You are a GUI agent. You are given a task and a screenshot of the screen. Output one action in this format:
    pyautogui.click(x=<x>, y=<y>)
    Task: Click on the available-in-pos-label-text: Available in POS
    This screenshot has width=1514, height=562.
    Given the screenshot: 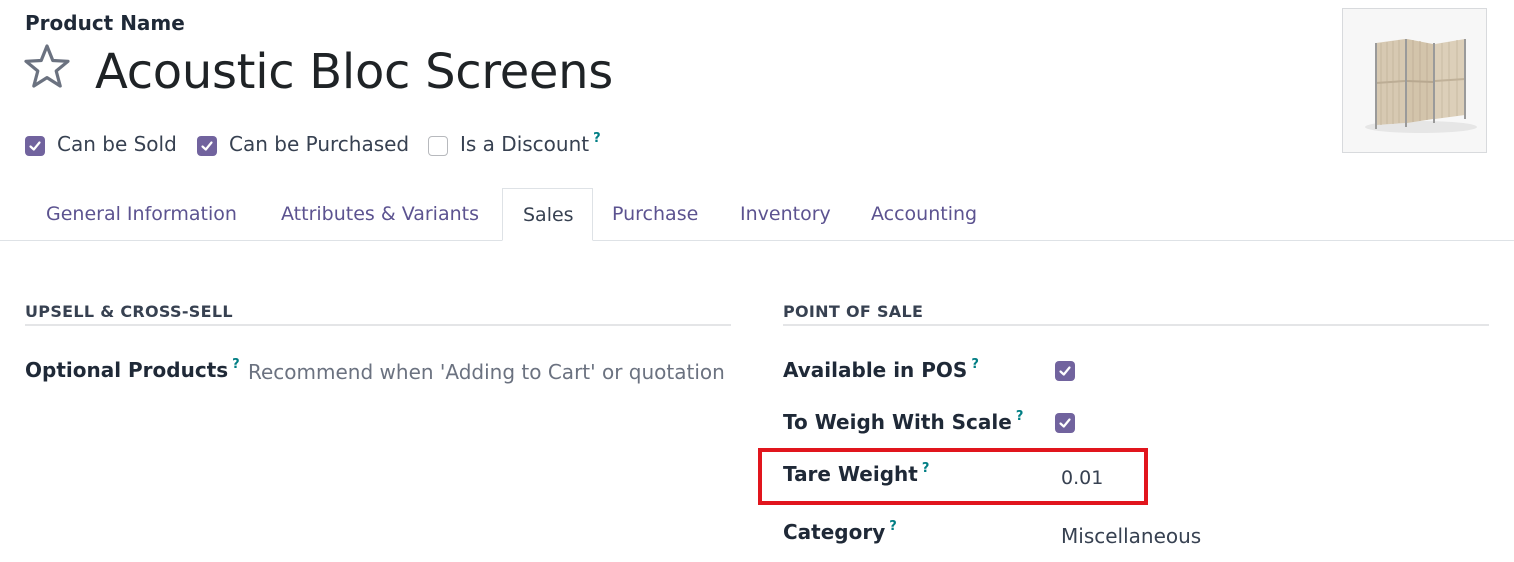 What is the action you would take?
    pyautogui.click(x=875, y=370)
    